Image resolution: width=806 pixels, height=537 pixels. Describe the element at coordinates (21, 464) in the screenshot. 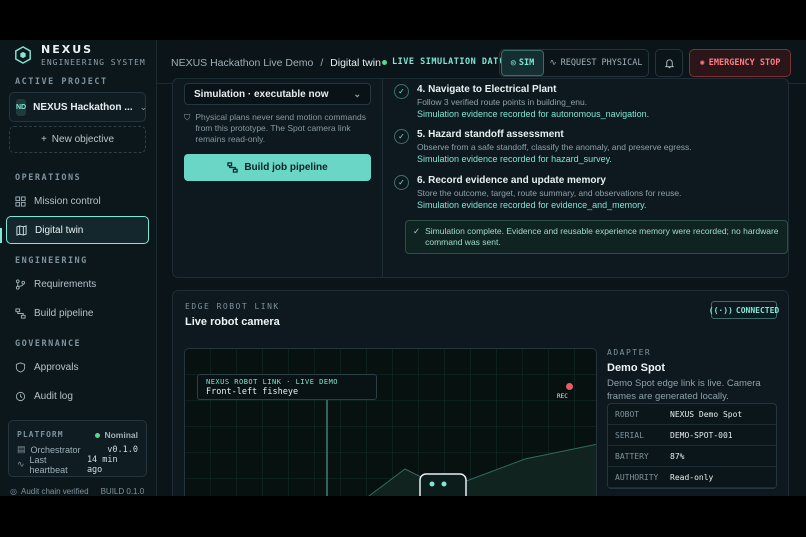

I see `pulse-icon: ∿` at that location.